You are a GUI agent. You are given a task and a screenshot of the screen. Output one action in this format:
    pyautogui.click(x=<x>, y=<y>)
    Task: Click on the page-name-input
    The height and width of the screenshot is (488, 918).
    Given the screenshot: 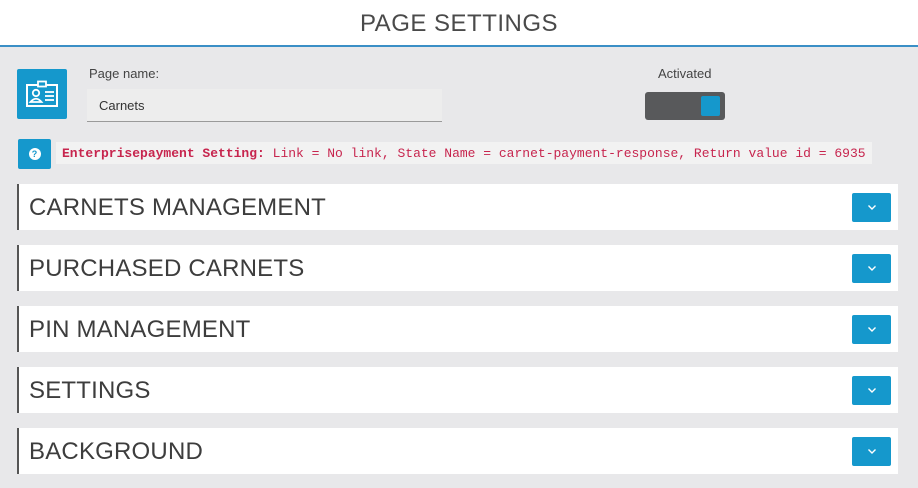 What is the action you would take?
    pyautogui.click(x=264, y=105)
    